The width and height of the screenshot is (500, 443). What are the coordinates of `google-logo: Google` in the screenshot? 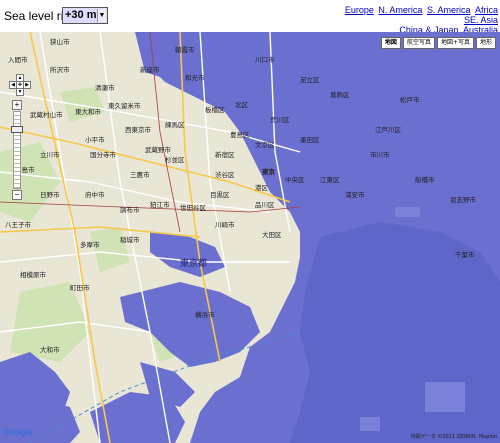 It's located at (18, 432).